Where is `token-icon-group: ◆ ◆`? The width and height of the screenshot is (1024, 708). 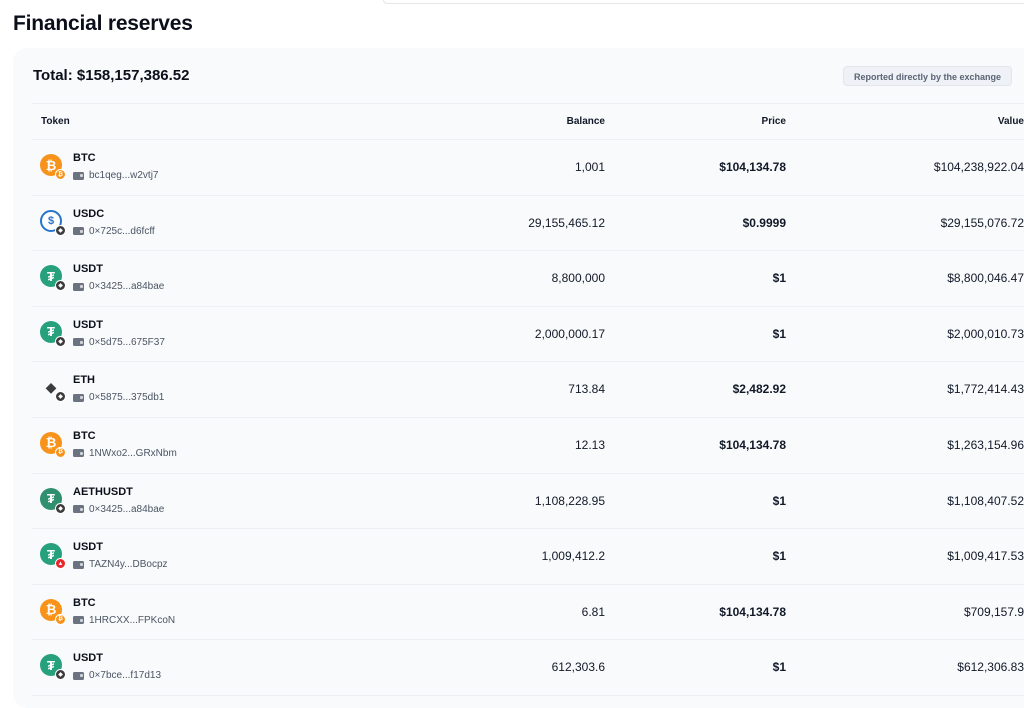 token-icon-group: ◆ ◆ is located at coordinates (53, 389).